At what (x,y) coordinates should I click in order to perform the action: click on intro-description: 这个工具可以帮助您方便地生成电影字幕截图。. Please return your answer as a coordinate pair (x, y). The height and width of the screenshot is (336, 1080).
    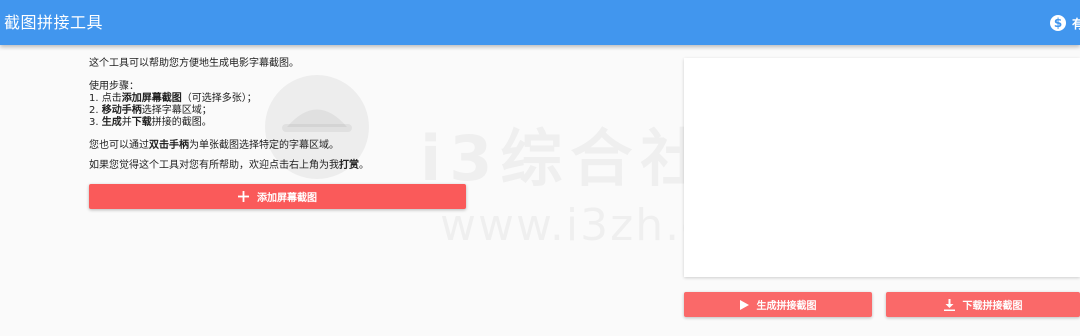
    Looking at the image, I should click on (194, 63).